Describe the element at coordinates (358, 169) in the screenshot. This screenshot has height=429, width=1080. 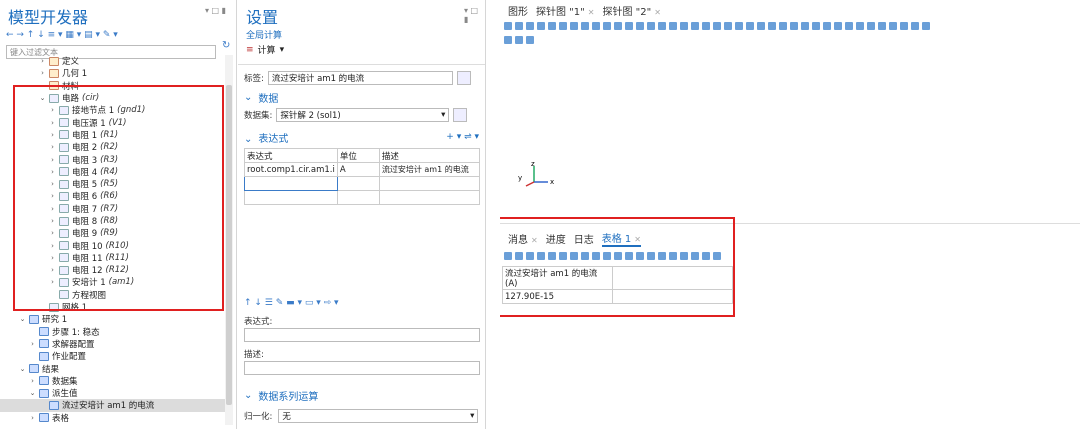
I see `unit-cell: A` at that location.